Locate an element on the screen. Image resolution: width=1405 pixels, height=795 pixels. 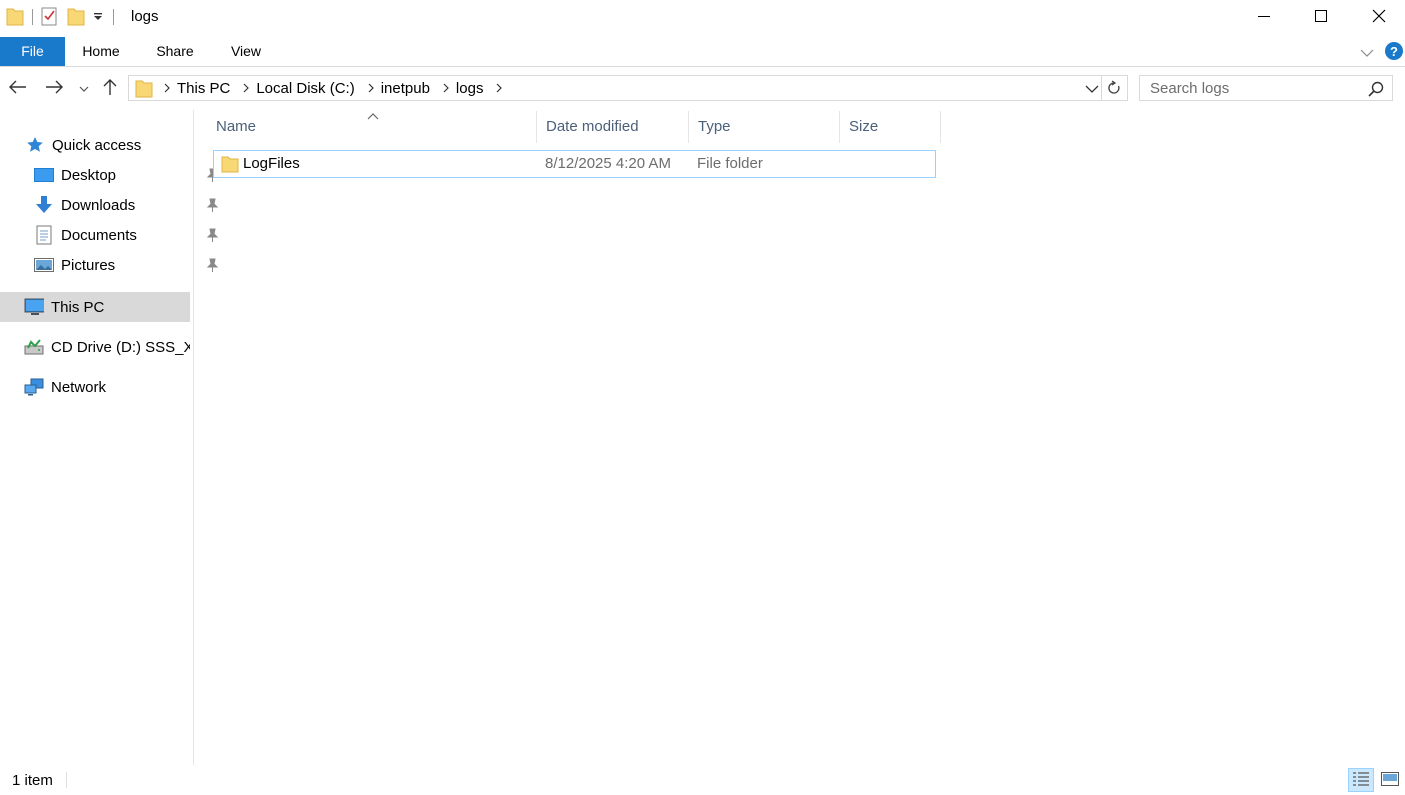
status-divider is located at coordinates (66, 780).